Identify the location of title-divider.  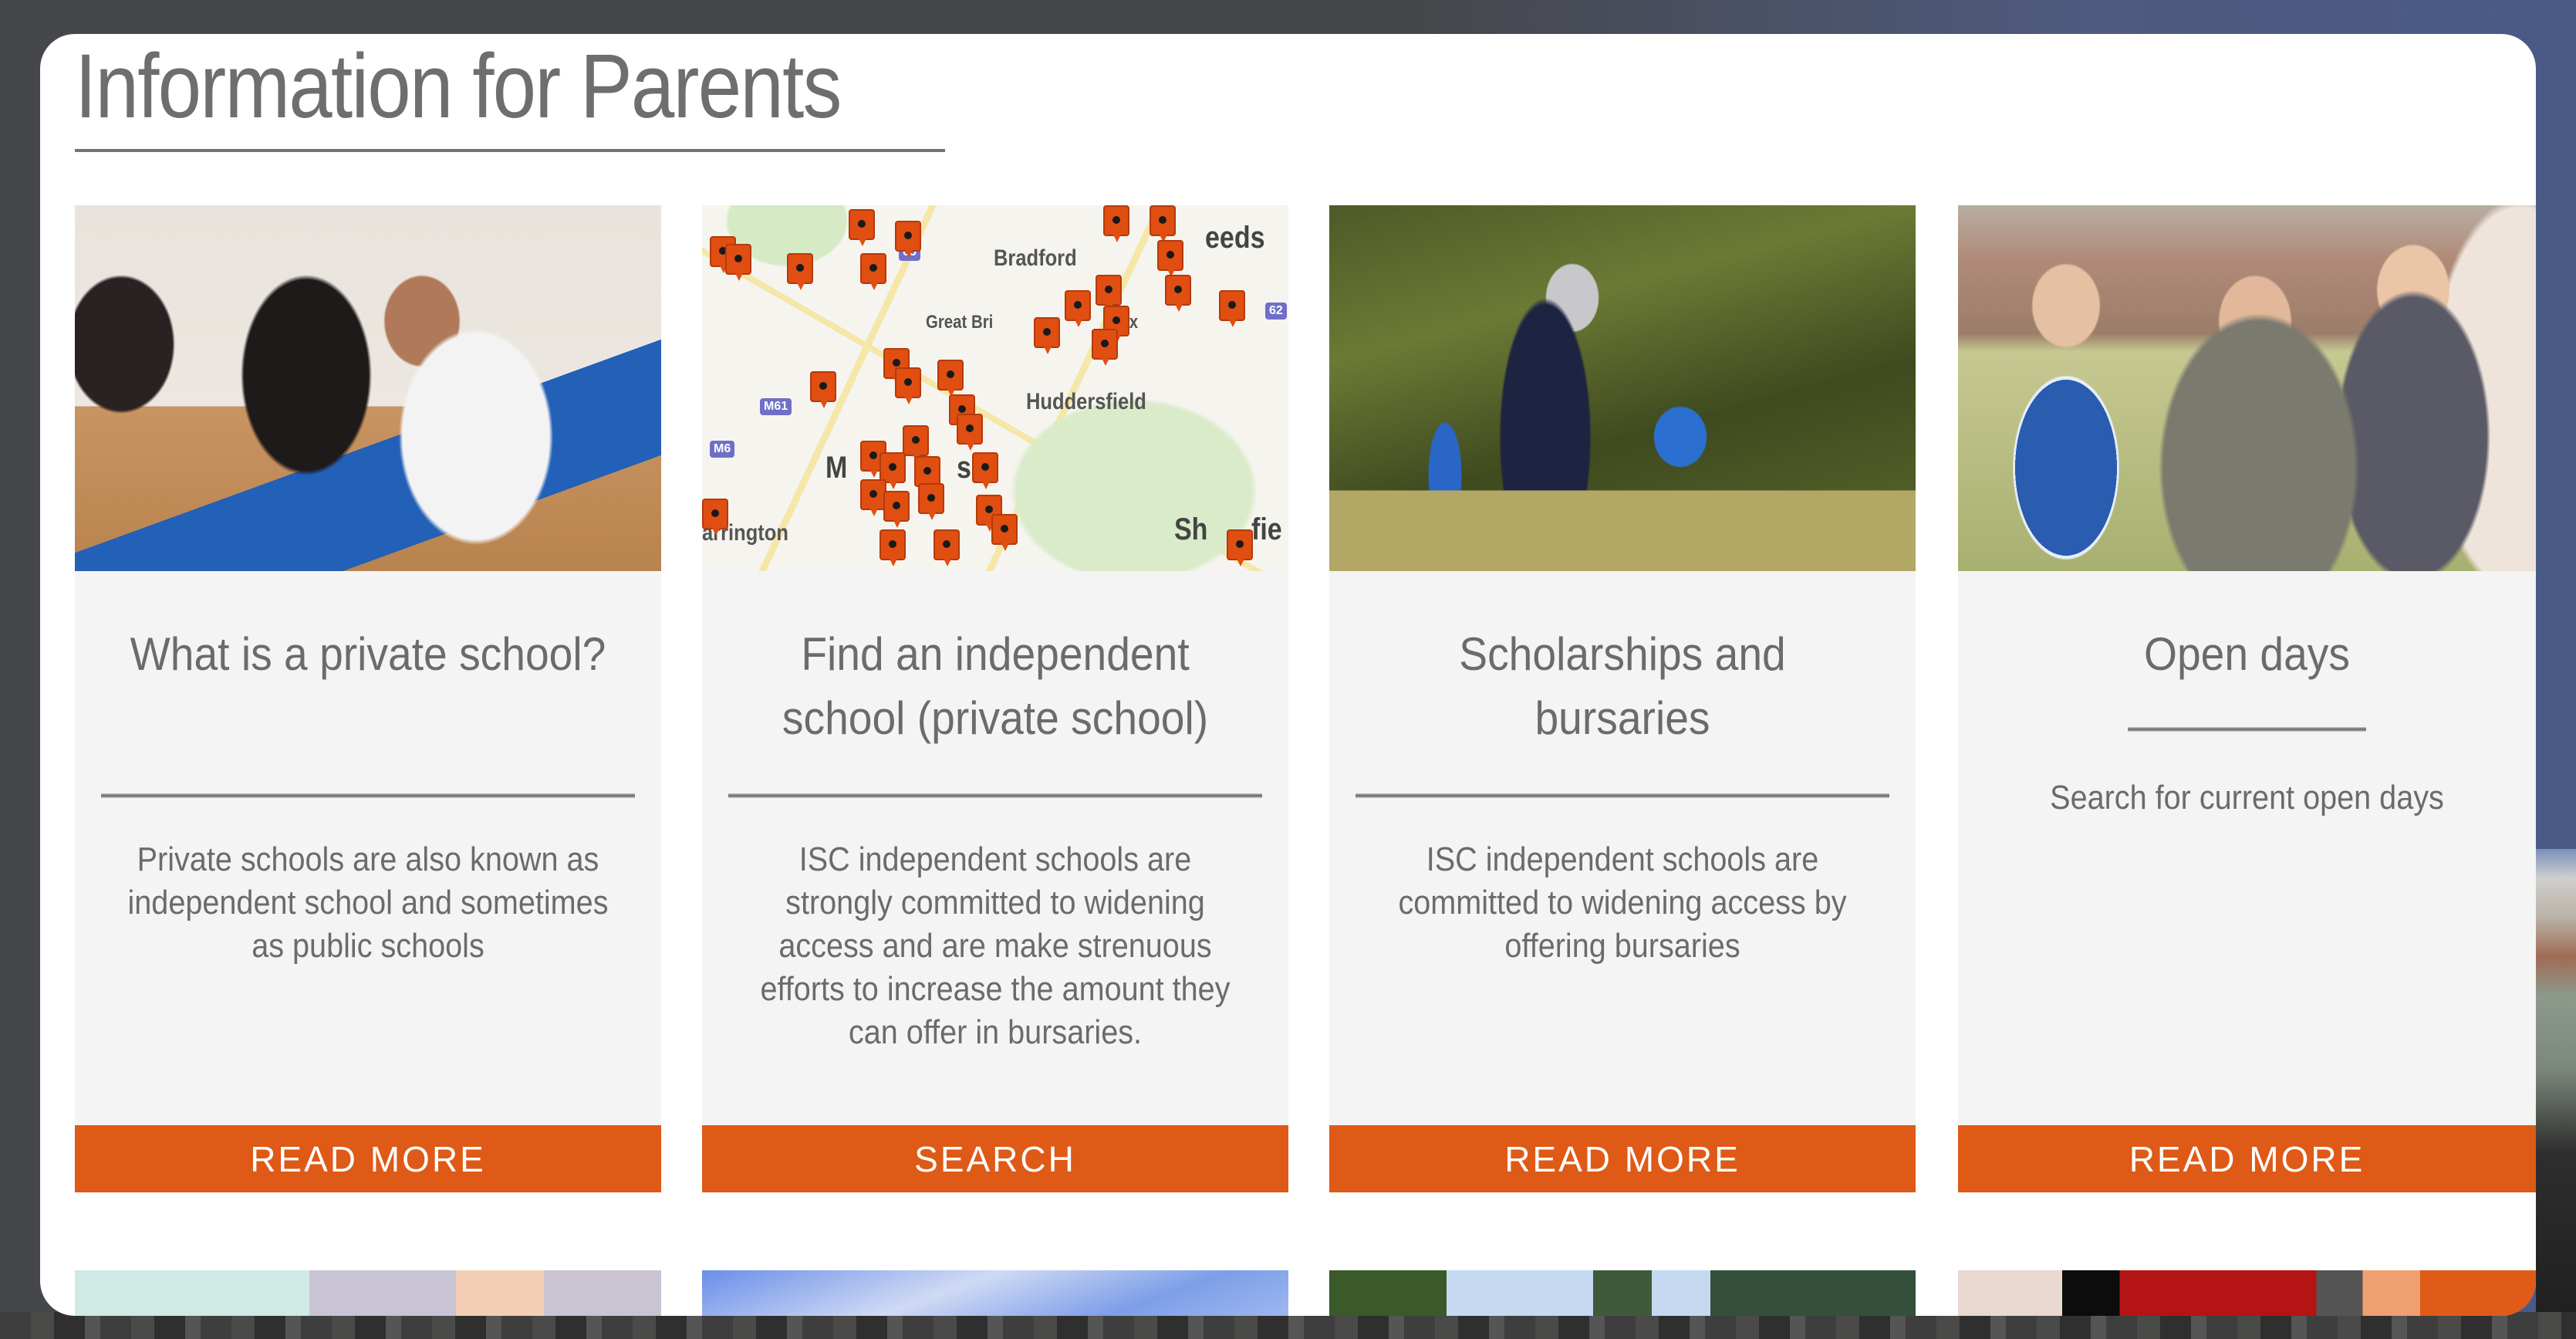
(510, 150).